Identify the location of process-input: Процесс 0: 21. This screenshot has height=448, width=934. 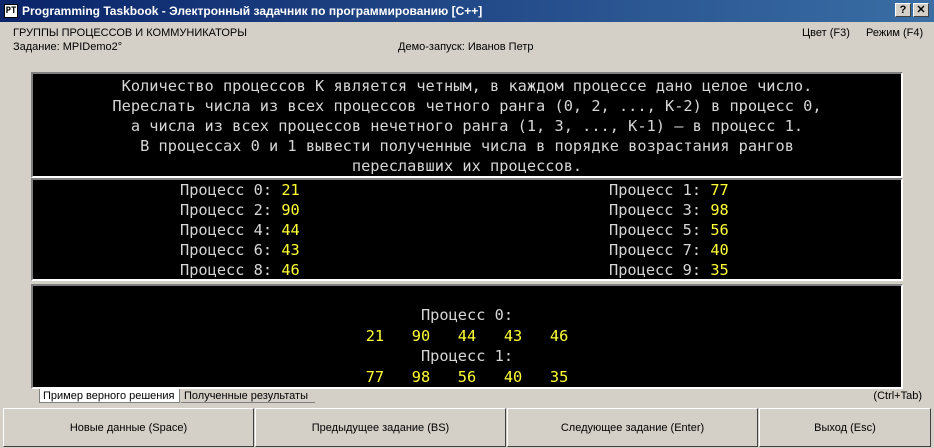
(240, 190).